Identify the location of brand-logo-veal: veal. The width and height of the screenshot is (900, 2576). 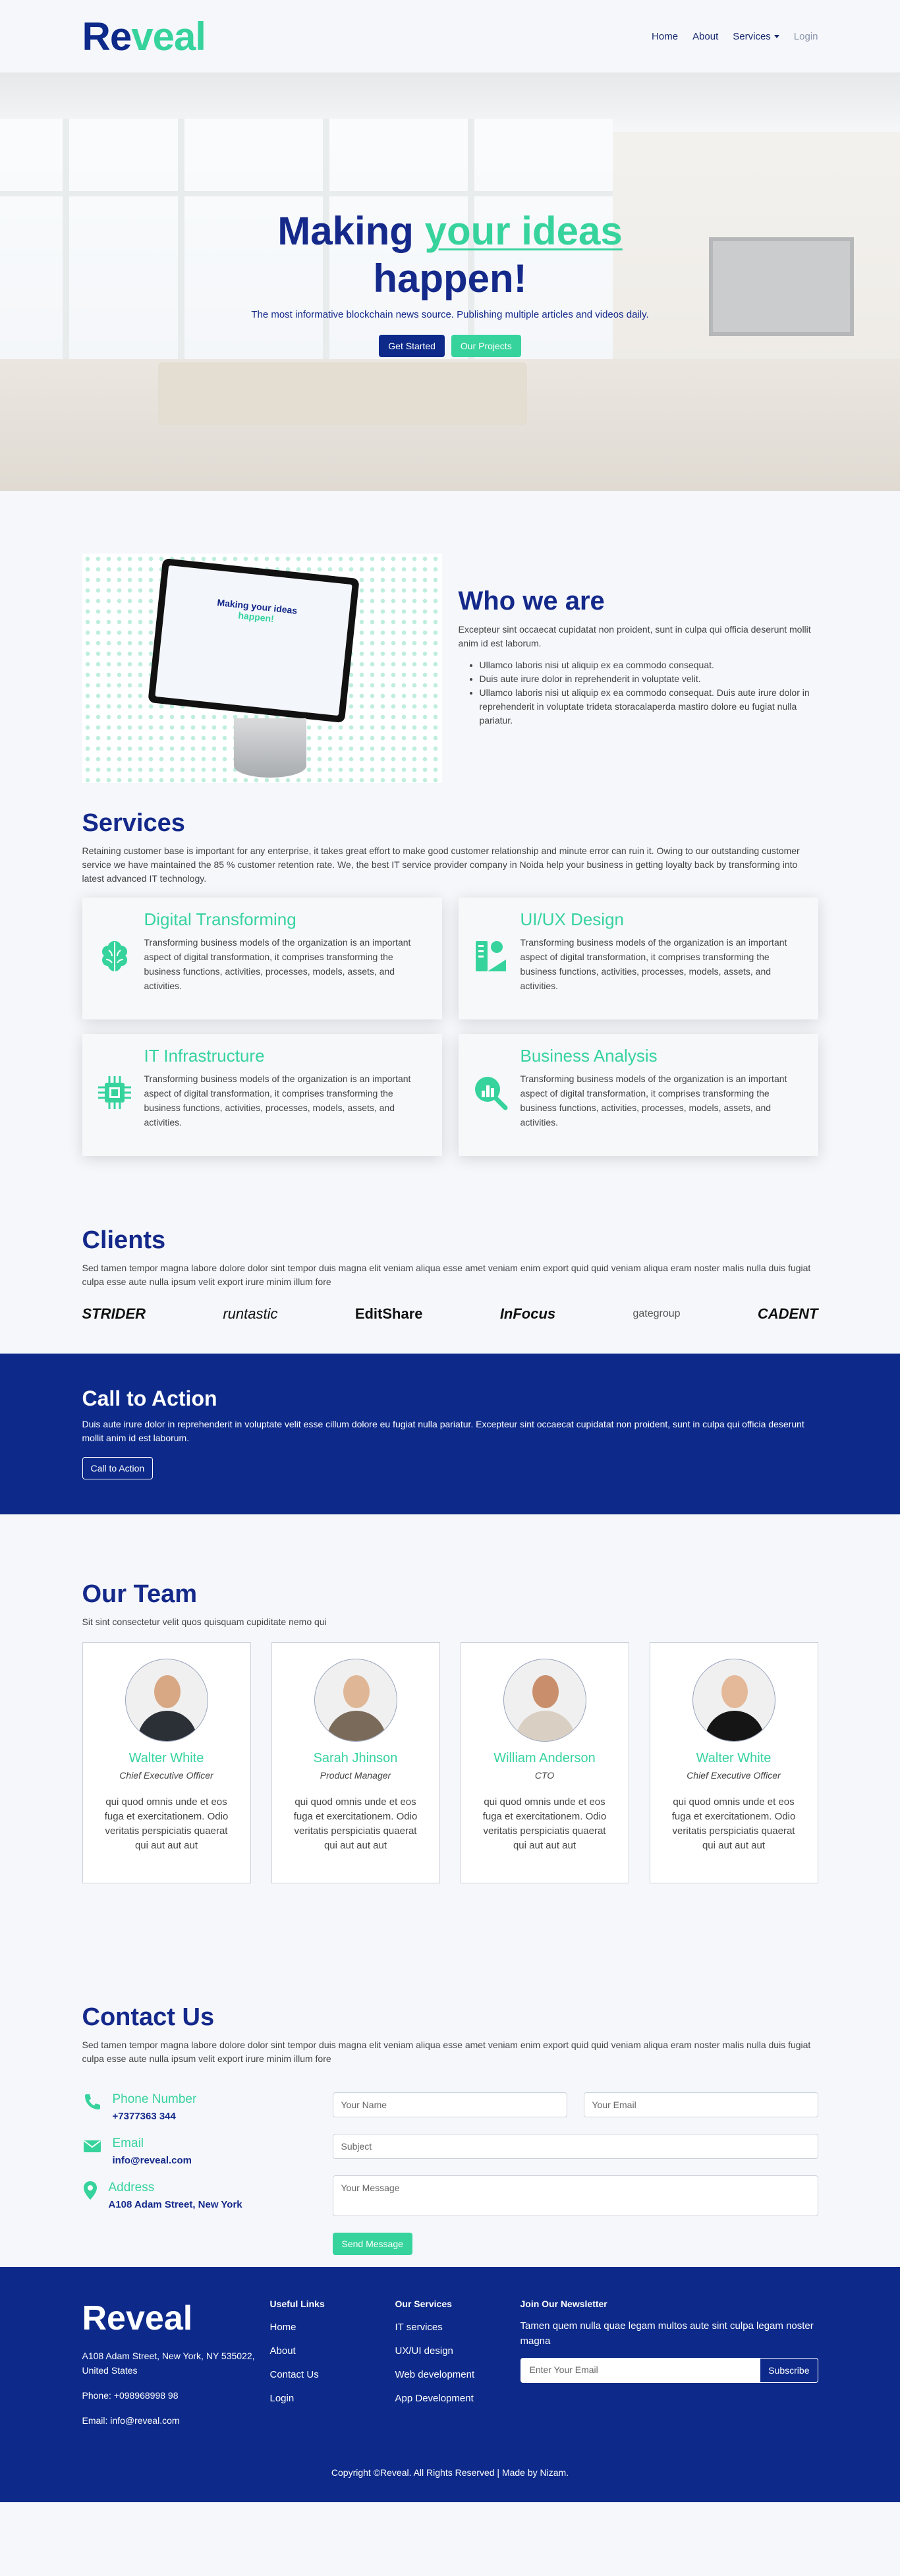
(168, 36).